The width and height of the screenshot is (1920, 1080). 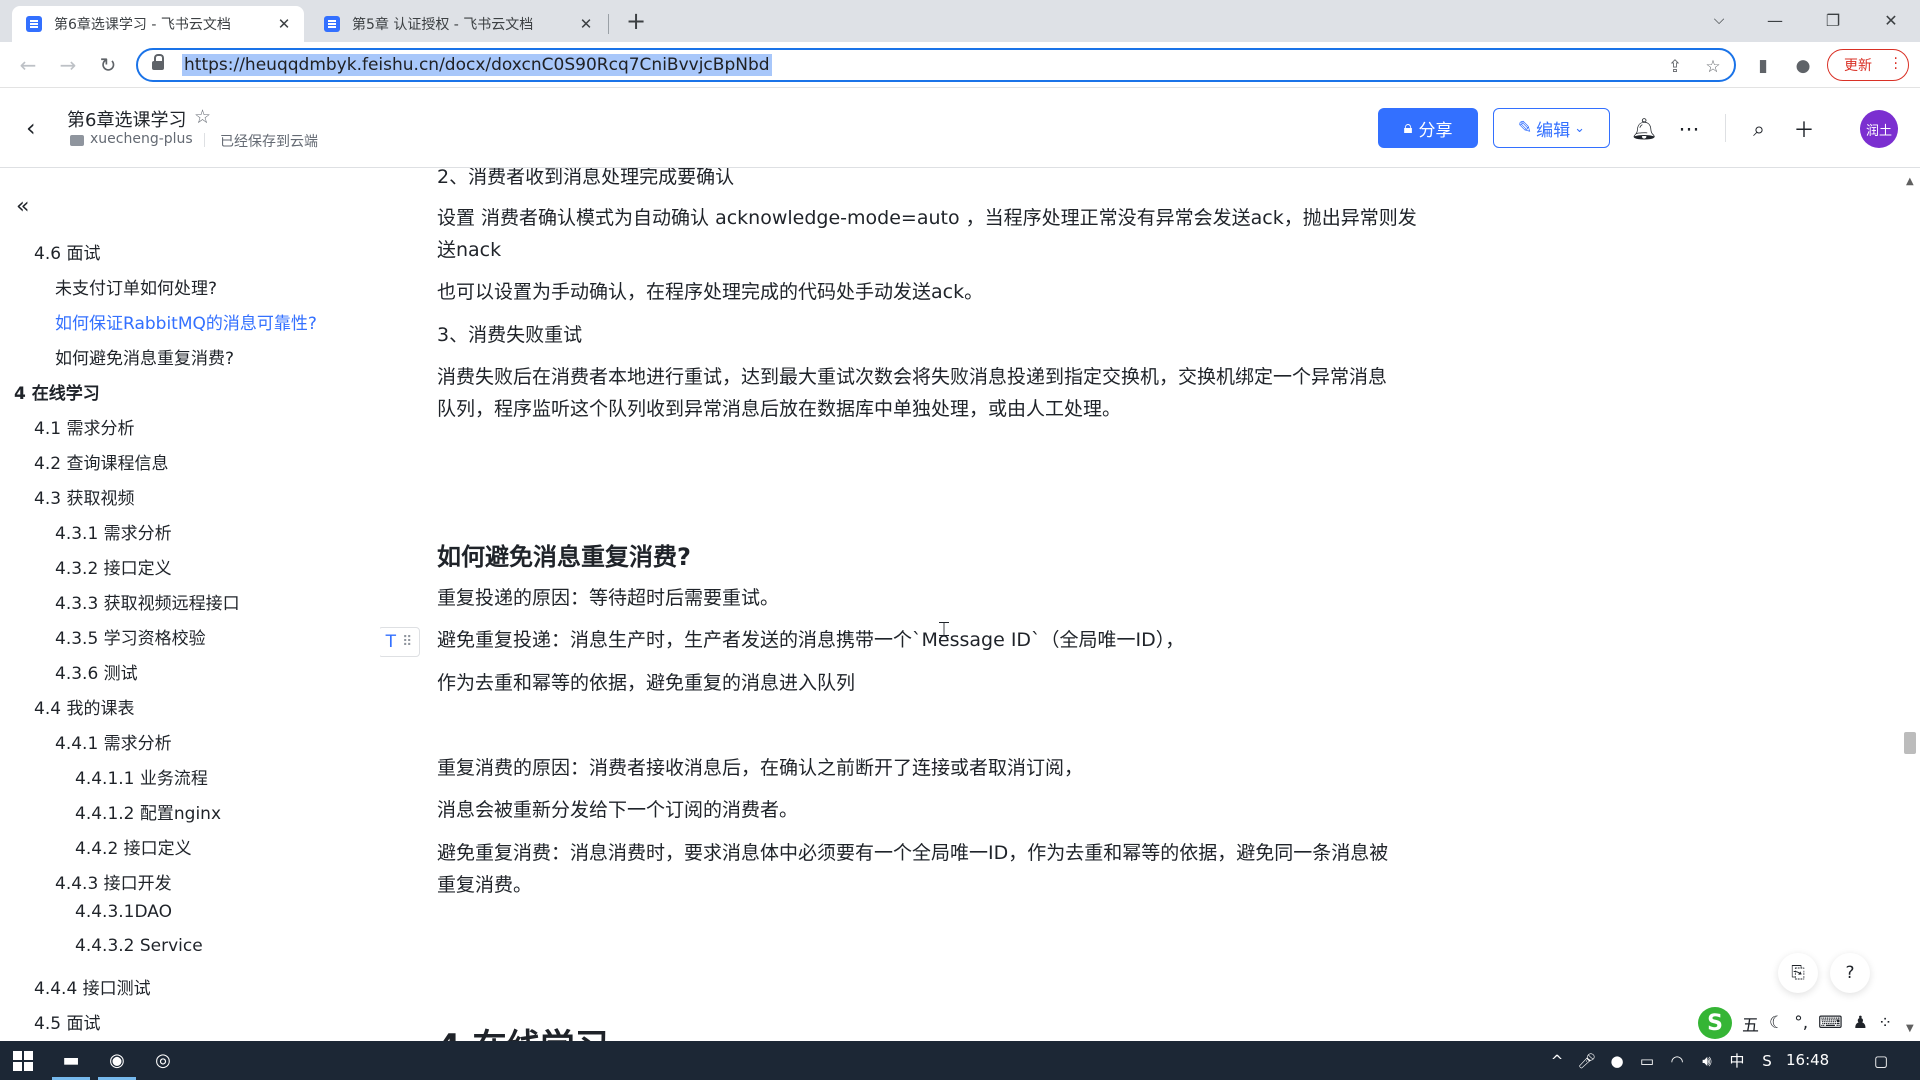 What do you see at coordinates (1830, 1023) in the screenshot?
I see `keyboard-icon: ⌨` at bounding box center [1830, 1023].